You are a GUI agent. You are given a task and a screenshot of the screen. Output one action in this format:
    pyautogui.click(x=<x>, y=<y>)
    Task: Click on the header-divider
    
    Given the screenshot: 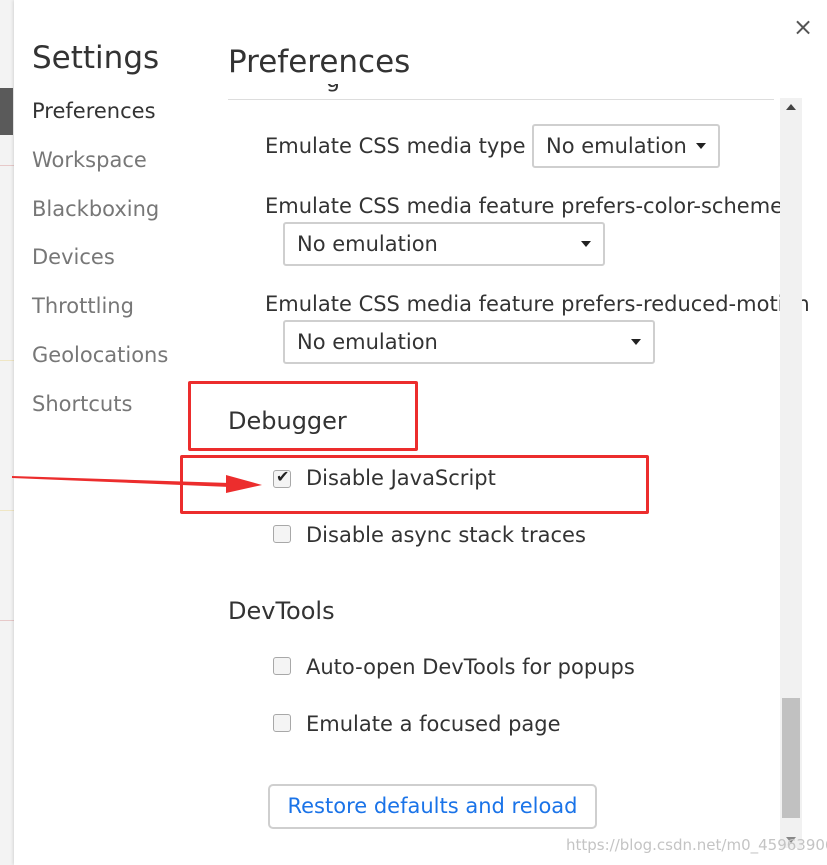 What is the action you would take?
    pyautogui.click(x=501, y=99)
    